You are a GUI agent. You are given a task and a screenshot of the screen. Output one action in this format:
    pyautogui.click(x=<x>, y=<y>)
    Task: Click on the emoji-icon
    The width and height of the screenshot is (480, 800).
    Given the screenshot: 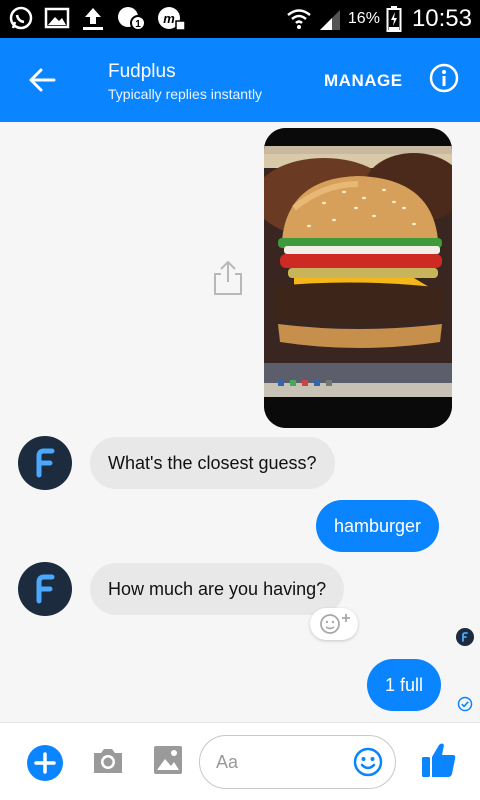 What is the action you would take?
    pyautogui.click(x=368, y=762)
    